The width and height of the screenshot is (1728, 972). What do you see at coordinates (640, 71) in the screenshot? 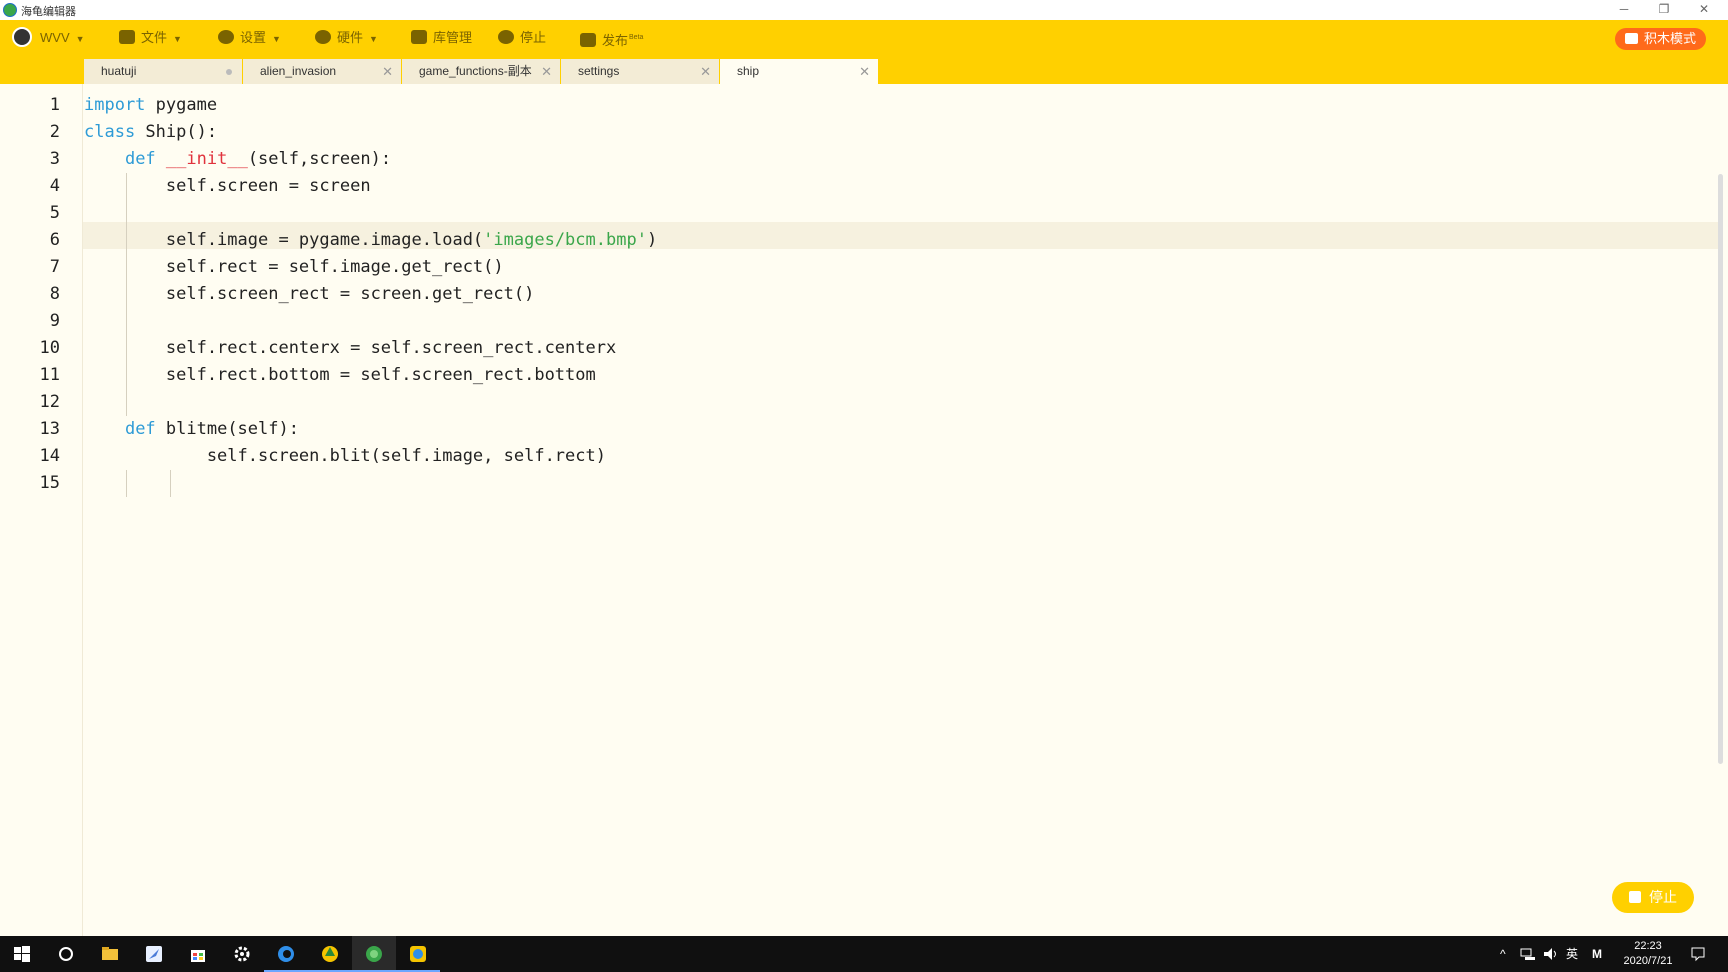
I see `tab-settings: settings ✕` at bounding box center [640, 71].